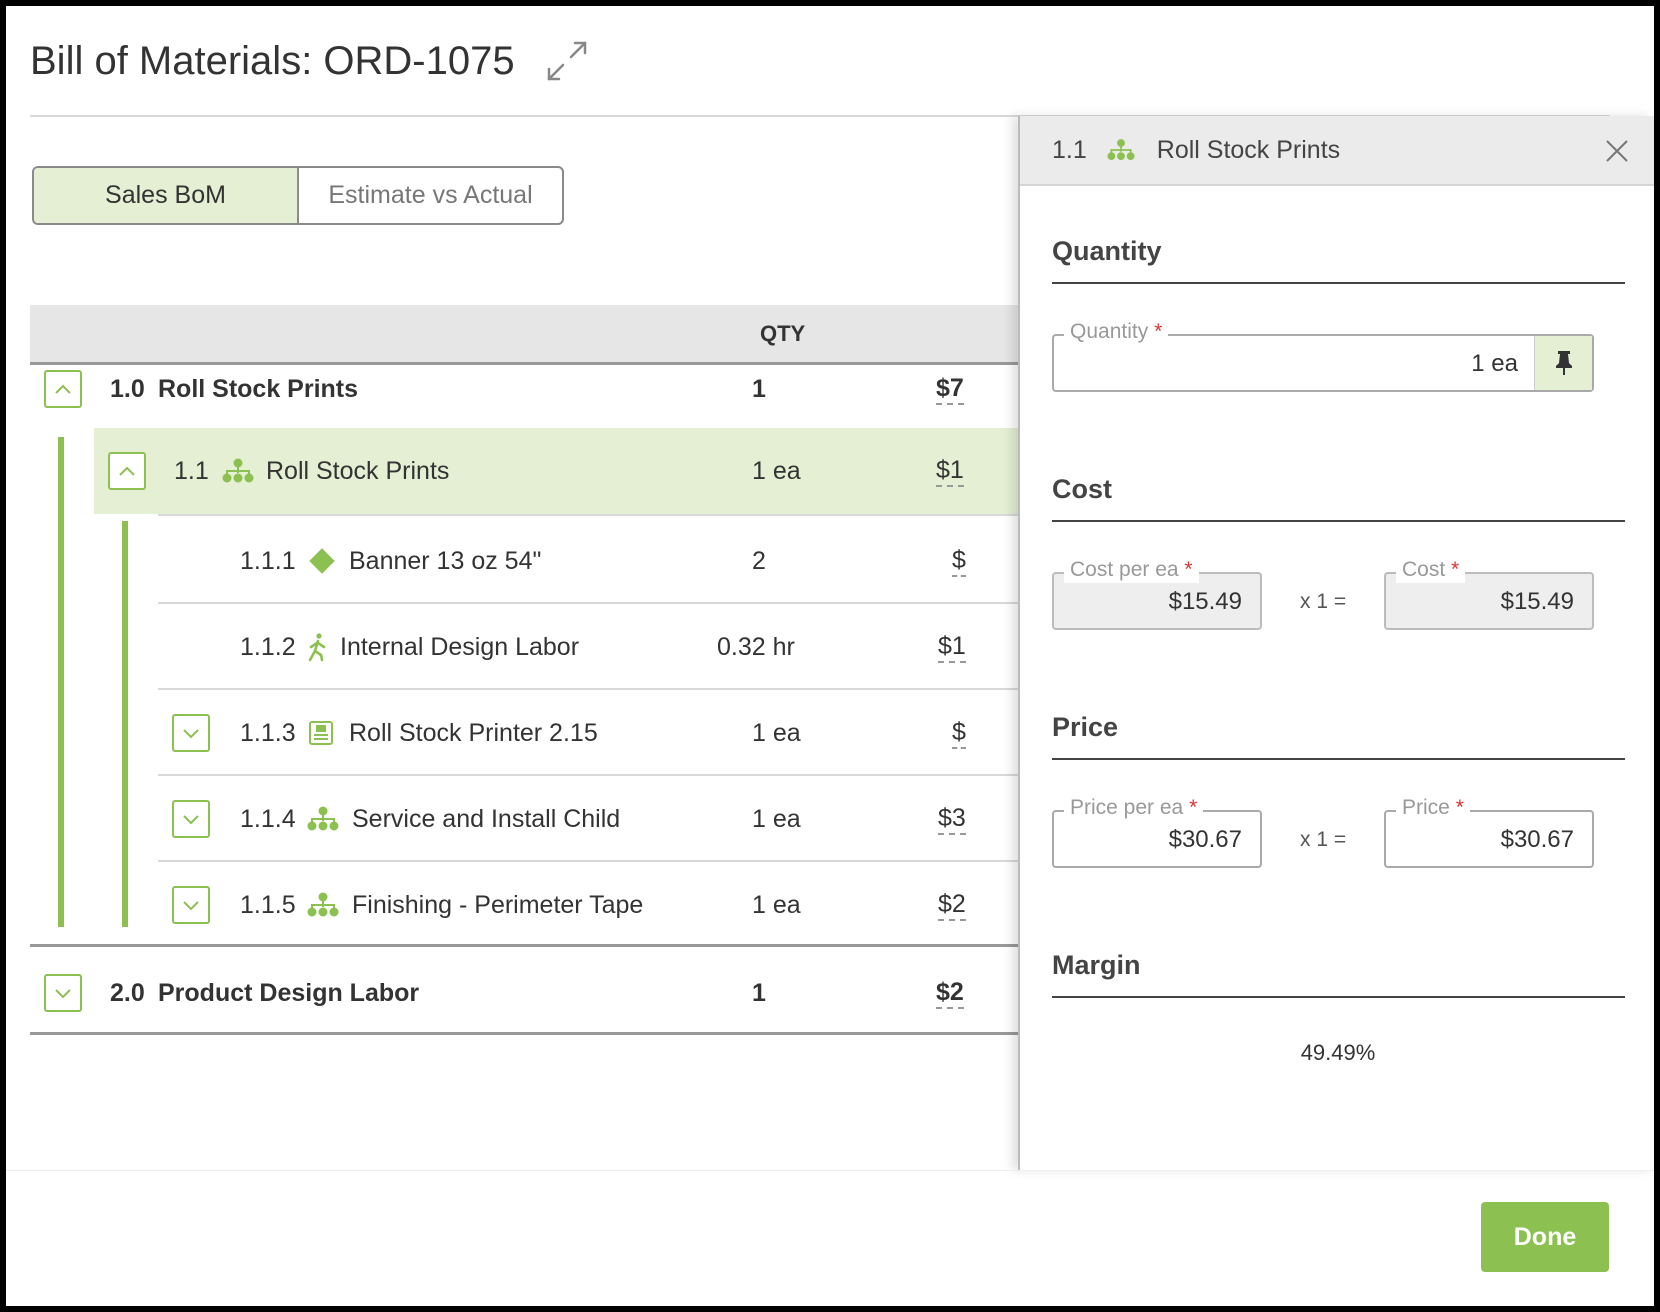 This screenshot has width=1660, height=1312. I want to click on cost-total-field: Cost * $15.49, so click(1489, 593).